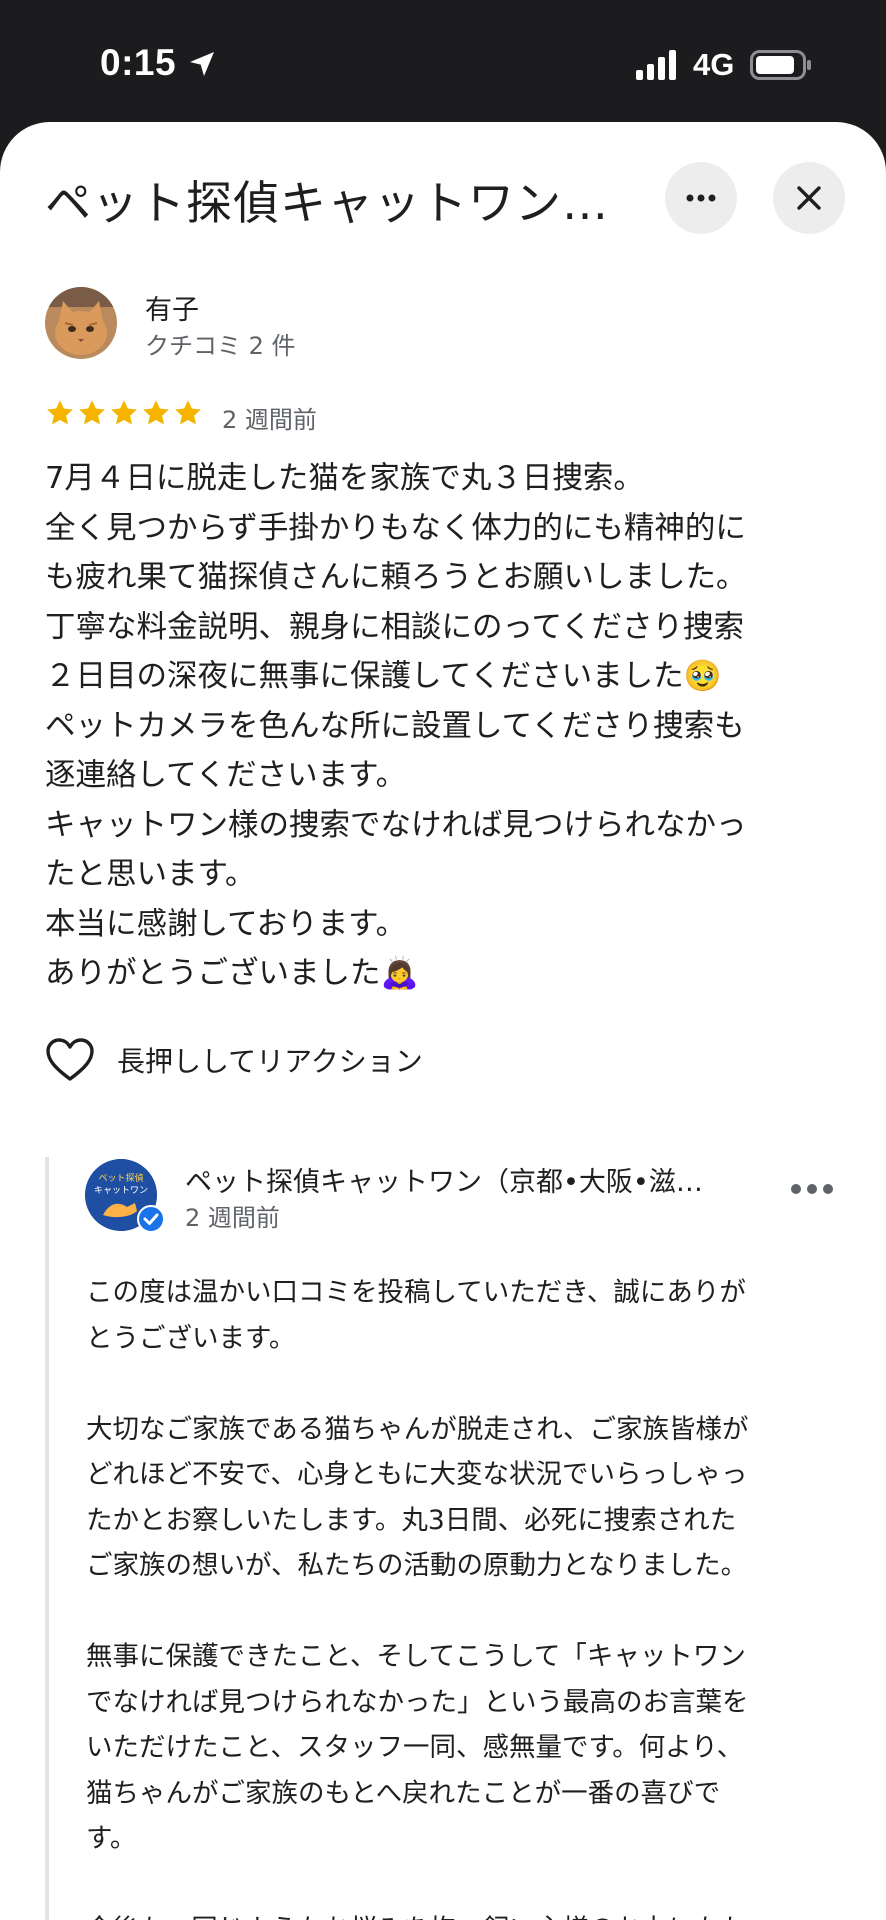  I want to click on more-options-button, so click(701, 198).